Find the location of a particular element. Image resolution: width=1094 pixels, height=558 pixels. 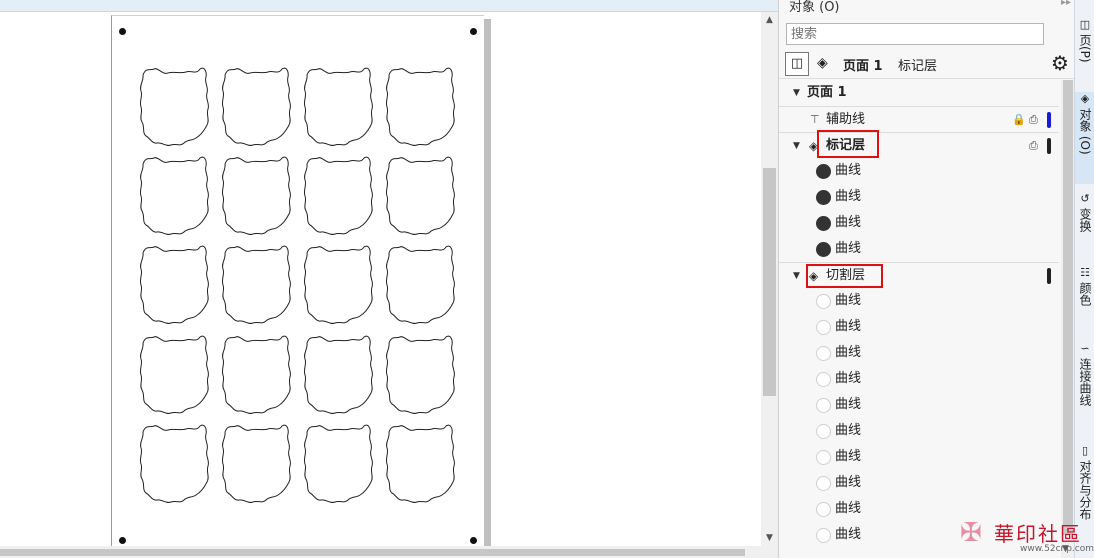

tab-label: 页(P) is located at coordinates (1085, 48).